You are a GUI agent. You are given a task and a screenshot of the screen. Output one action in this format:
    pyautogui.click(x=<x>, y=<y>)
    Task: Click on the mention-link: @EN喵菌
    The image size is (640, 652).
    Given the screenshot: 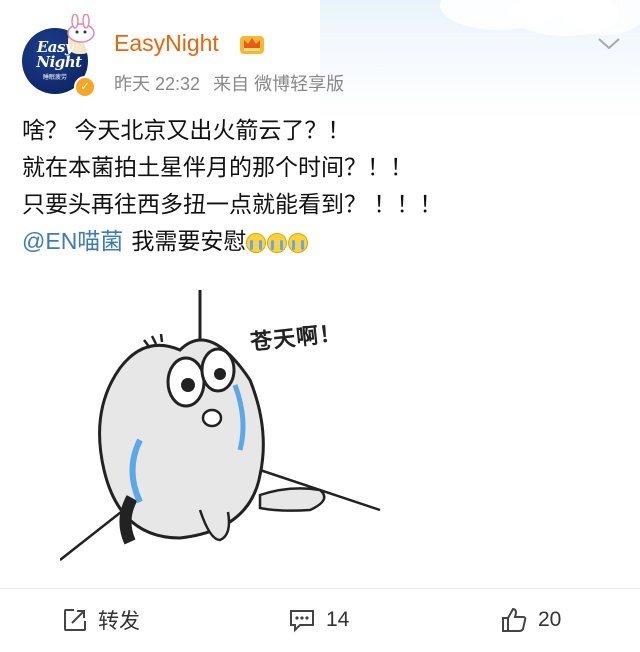 What is the action you would take?
    pyautogui.click(x=72, y=241)
    